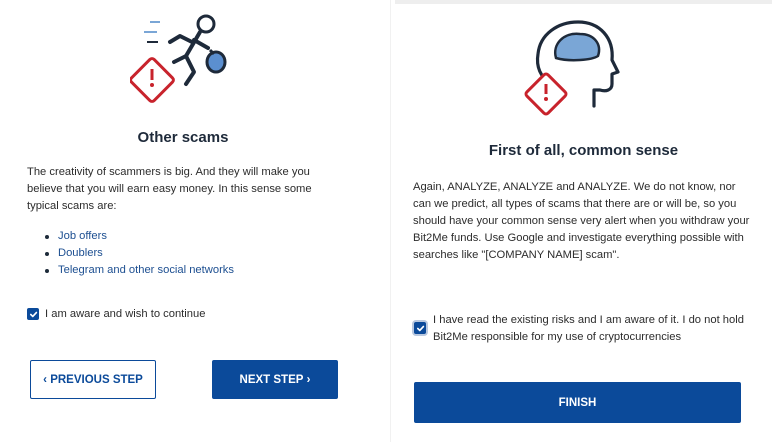  Describe the element at coordinates (139, 270) in the screenshot. I see `scam-item-telegram: Telegram and other social networks` at that location.